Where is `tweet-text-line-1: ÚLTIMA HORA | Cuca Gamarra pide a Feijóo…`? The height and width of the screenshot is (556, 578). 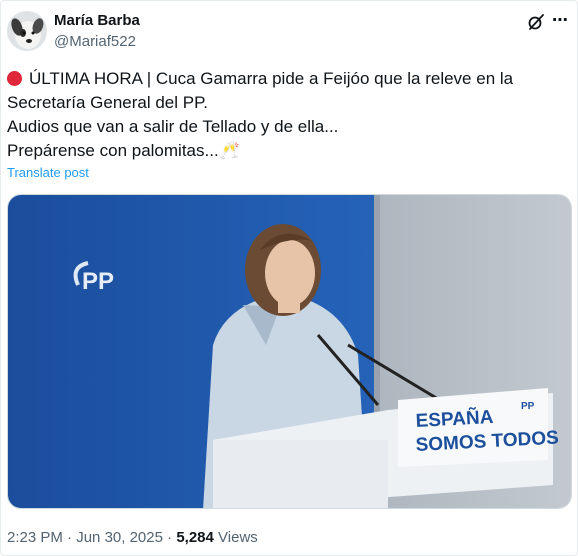
tweet-text-line-1: ÚLTIMA HORA | Cuca Gamarra pide a Feijóo… is located at coordinates (287, 79).